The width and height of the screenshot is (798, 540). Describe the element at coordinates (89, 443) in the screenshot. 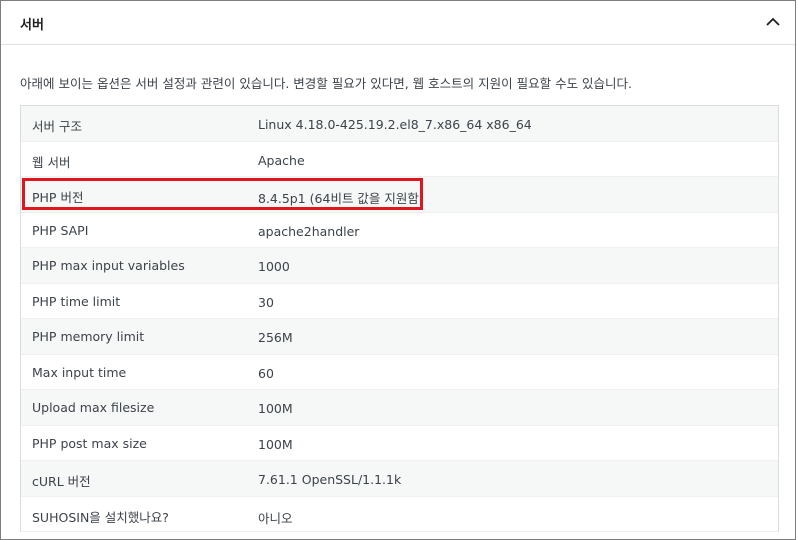

I see `row-label: PHP post max size` at that location.